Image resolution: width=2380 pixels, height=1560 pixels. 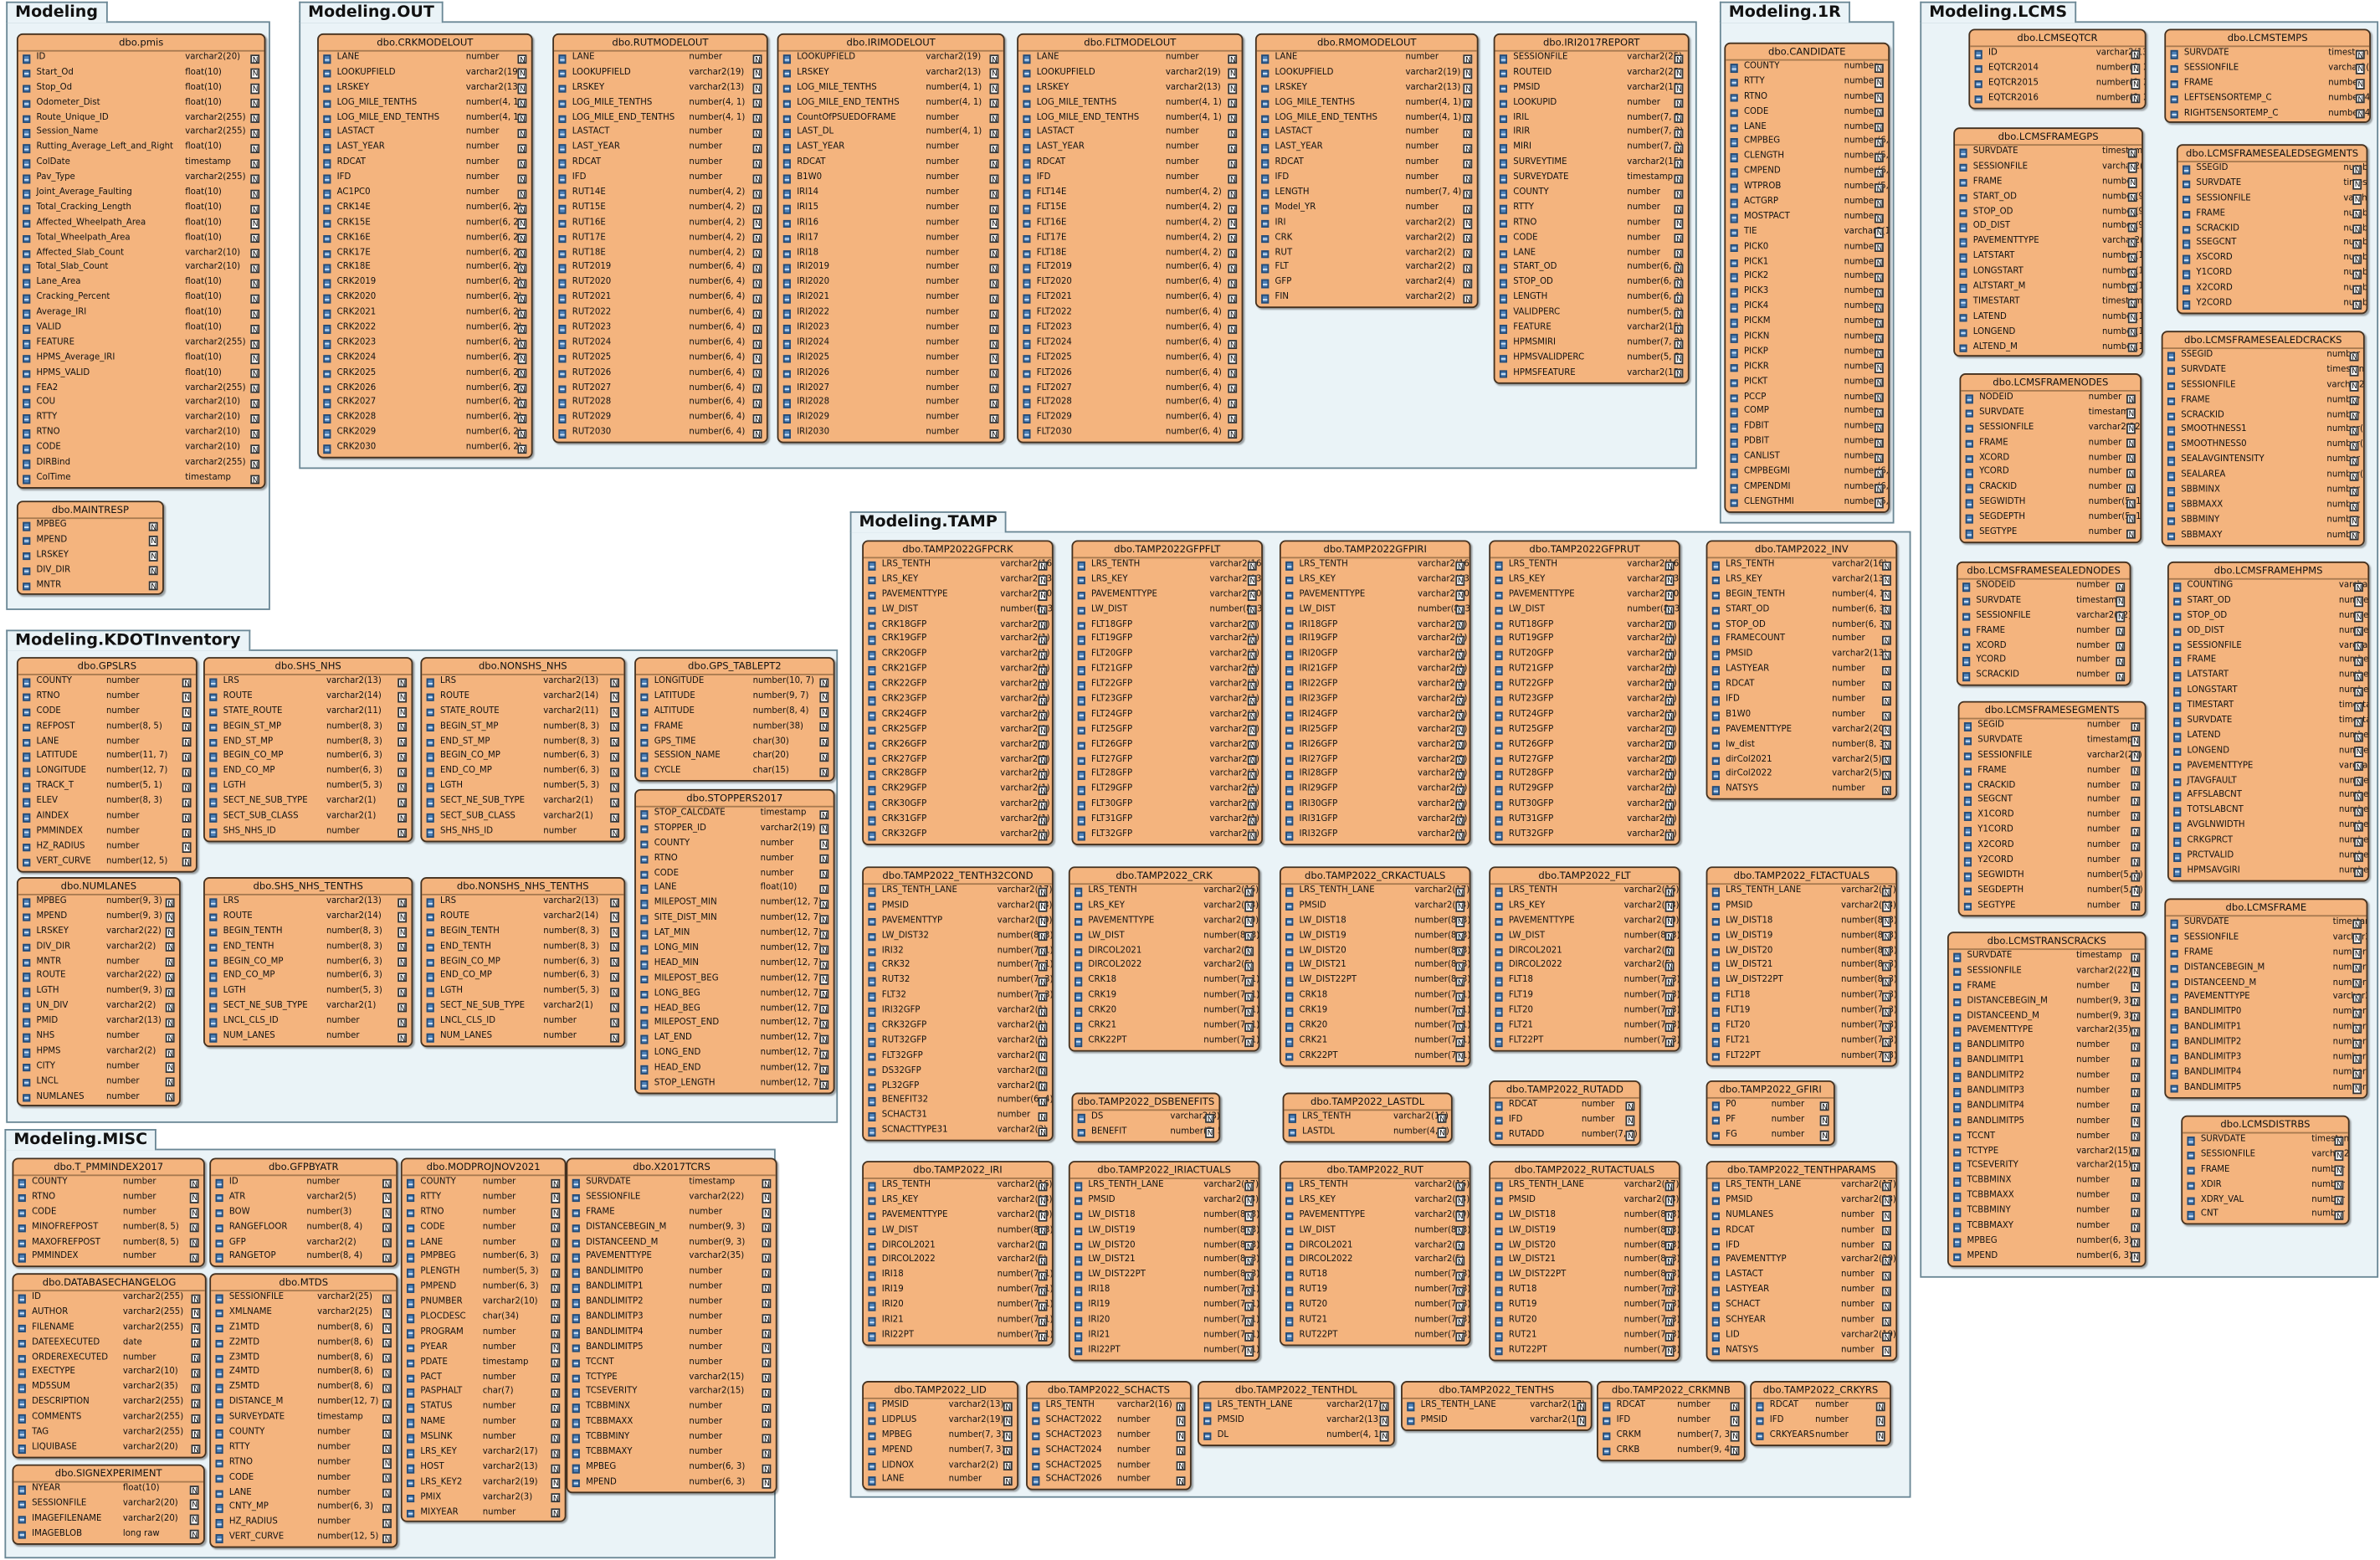 What do you see at coordinates (107, 832) in the screenshot?
I see `column-row: PMMINDEX number N` at bounding box center [107, 832].